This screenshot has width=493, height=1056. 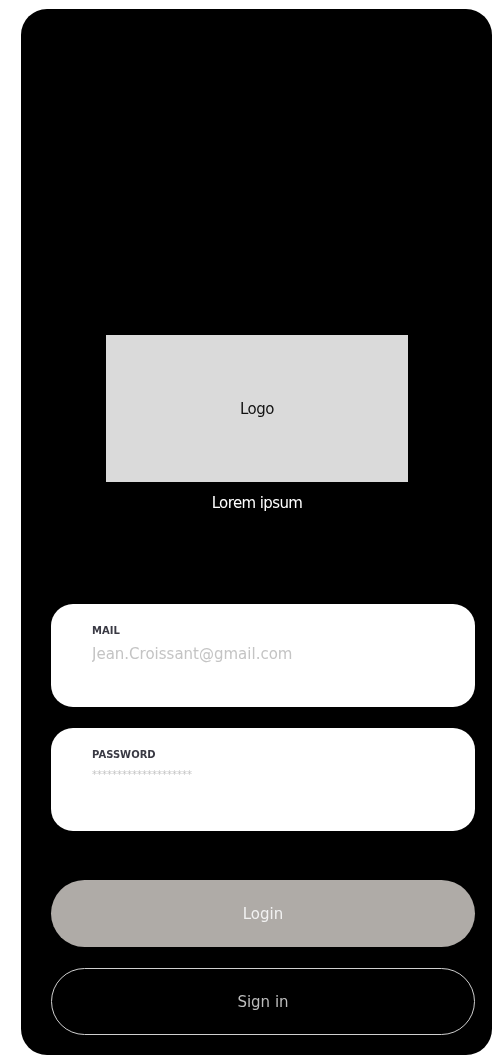 I want to click on logo-text: Logo, so click(x=257, y=408).